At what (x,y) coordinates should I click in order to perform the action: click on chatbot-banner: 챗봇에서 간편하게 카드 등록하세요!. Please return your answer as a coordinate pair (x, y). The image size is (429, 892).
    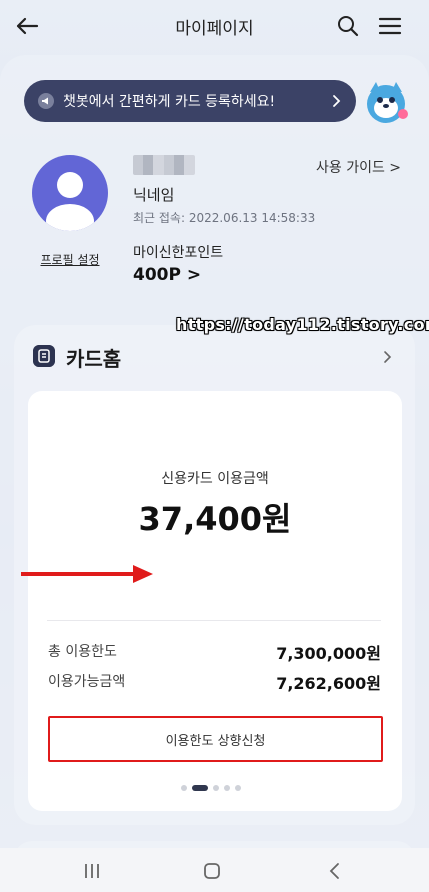
    Looking at the image, I should click on (190, 101).